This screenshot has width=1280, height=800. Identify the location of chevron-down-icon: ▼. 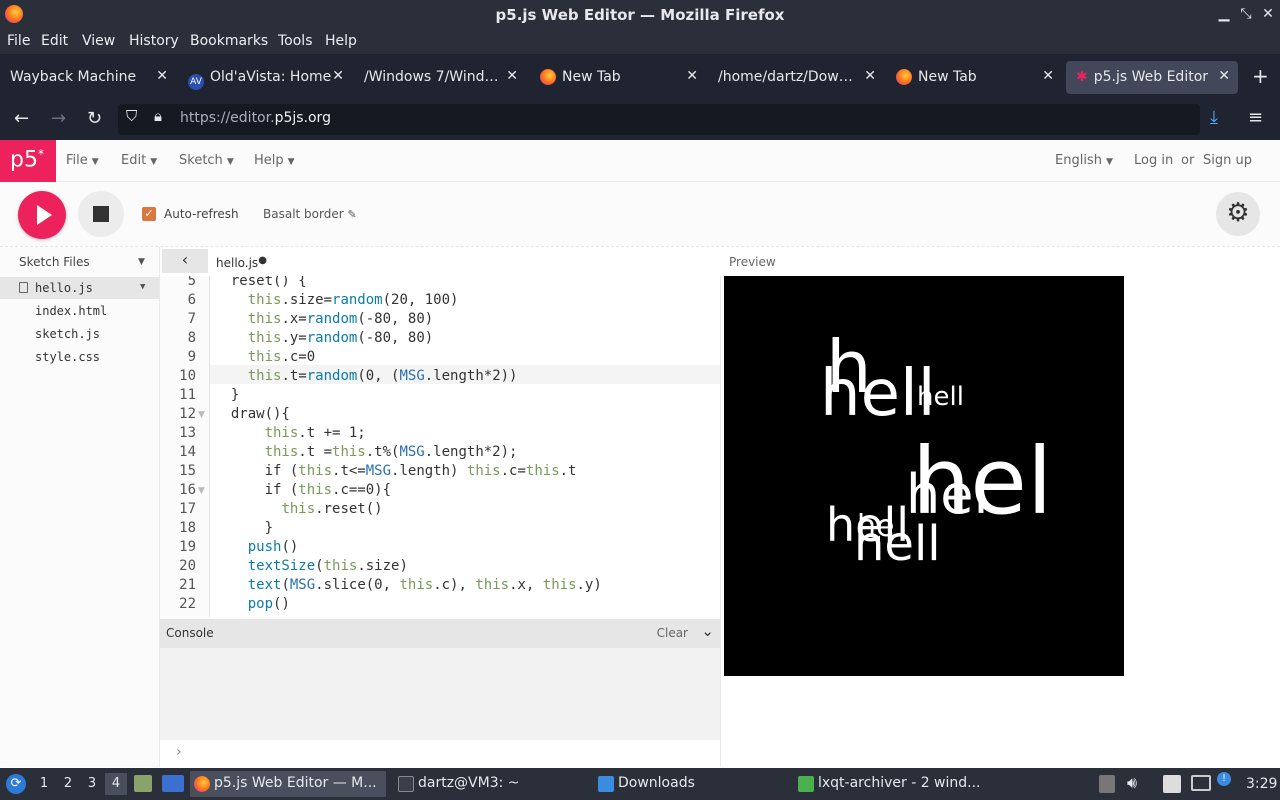
(141, 262).